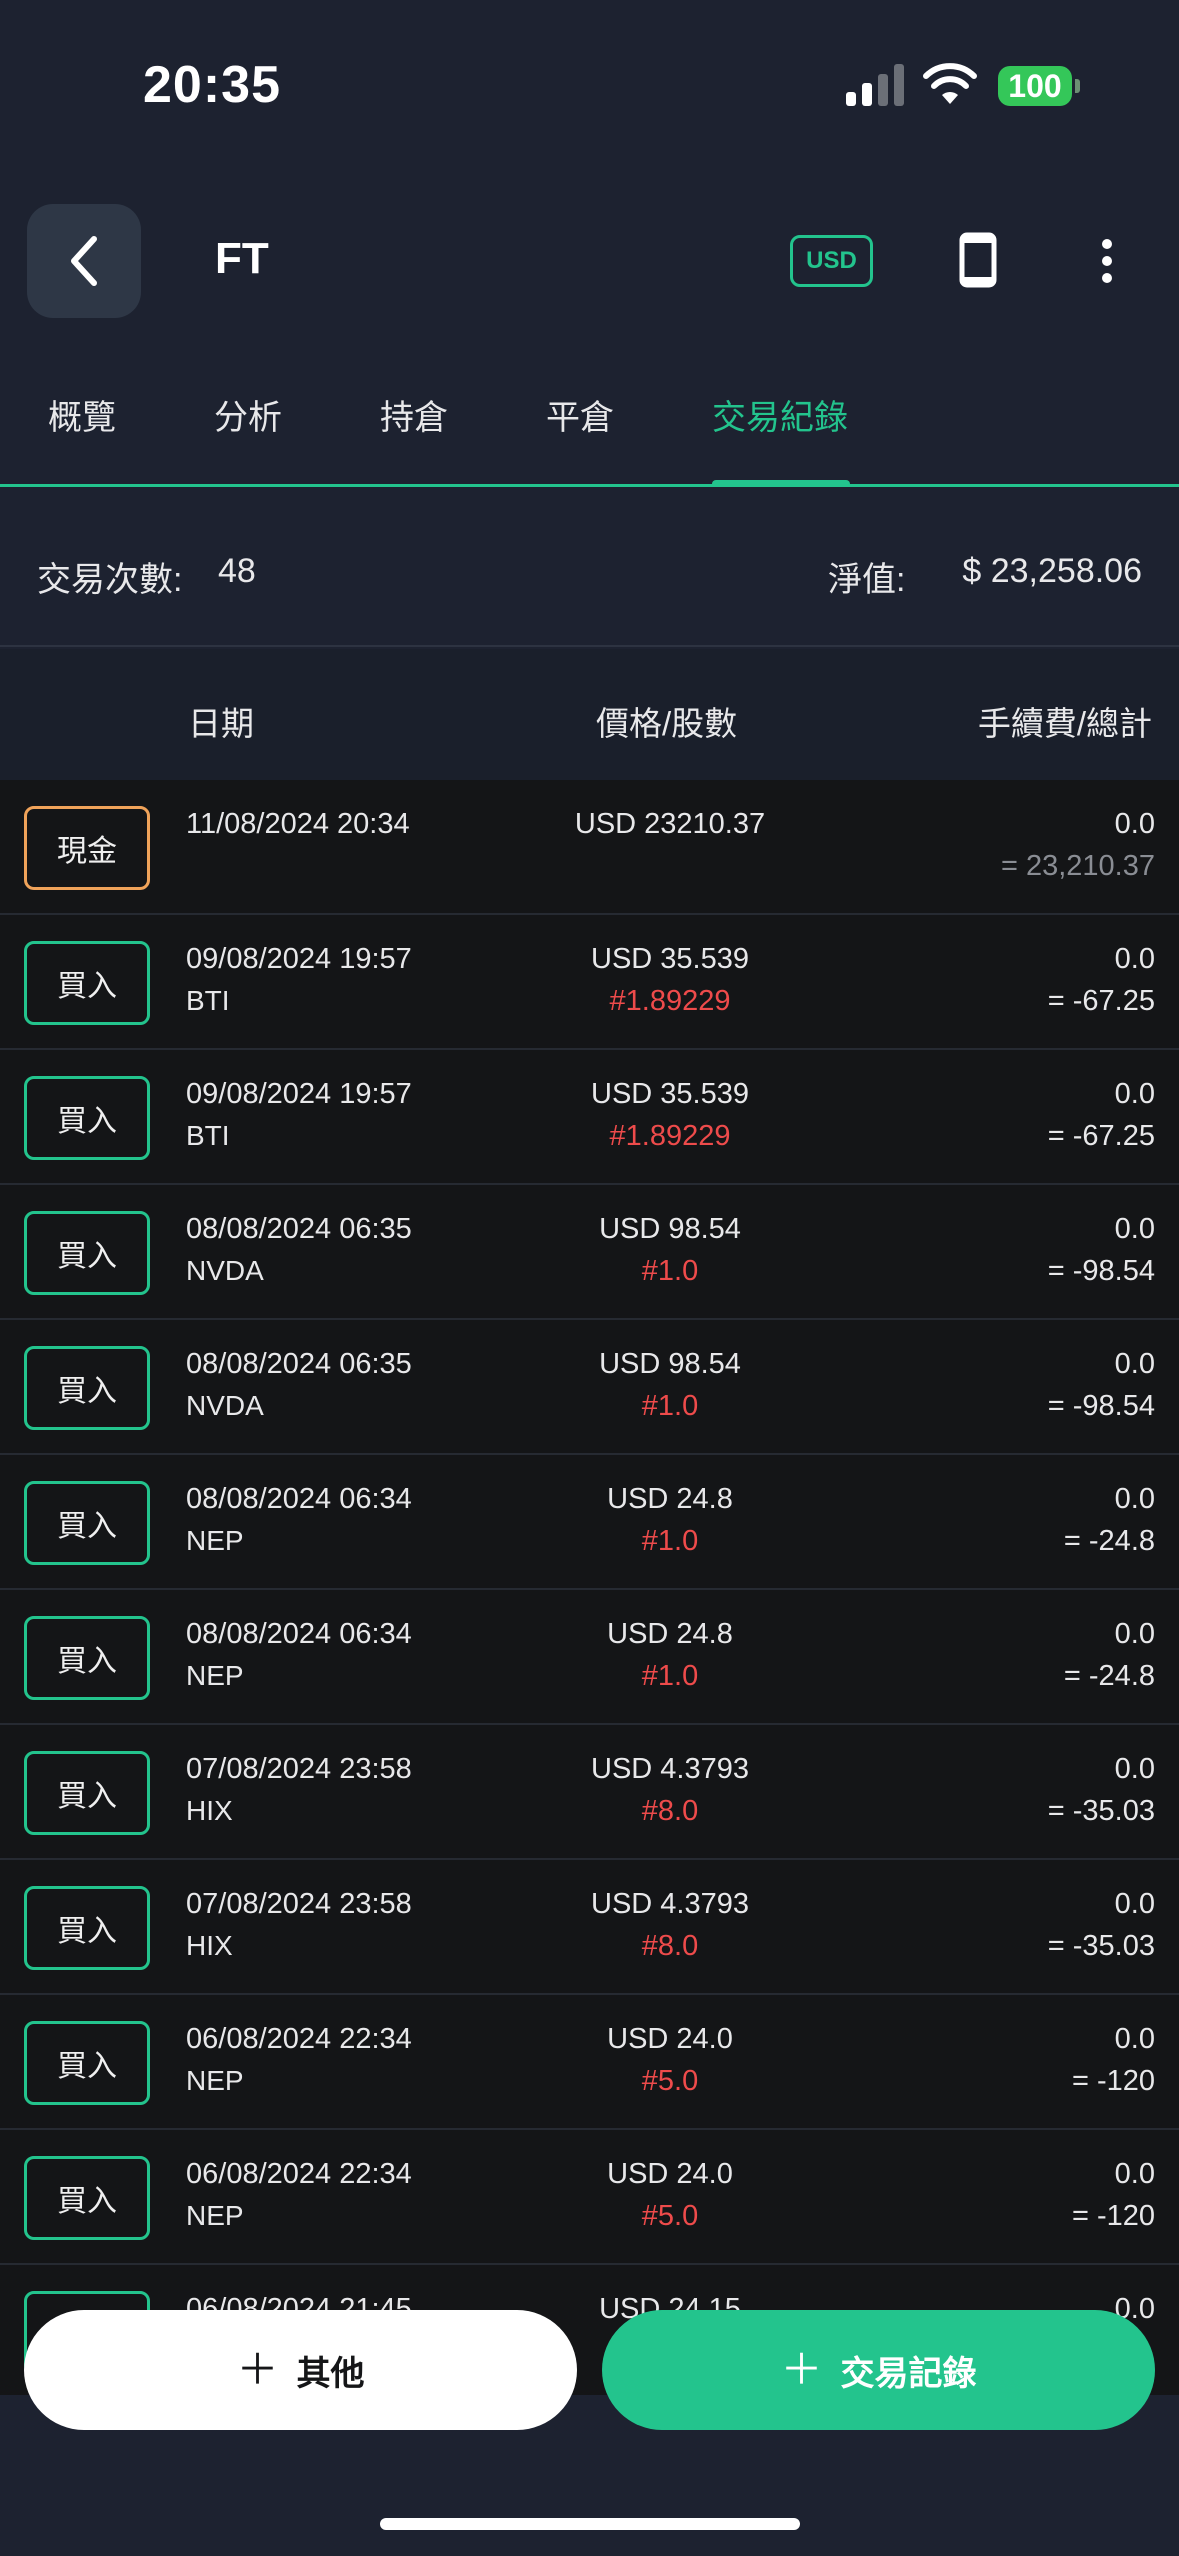  I want to click on row-quantity: #1.89229, so click(670, 1136).